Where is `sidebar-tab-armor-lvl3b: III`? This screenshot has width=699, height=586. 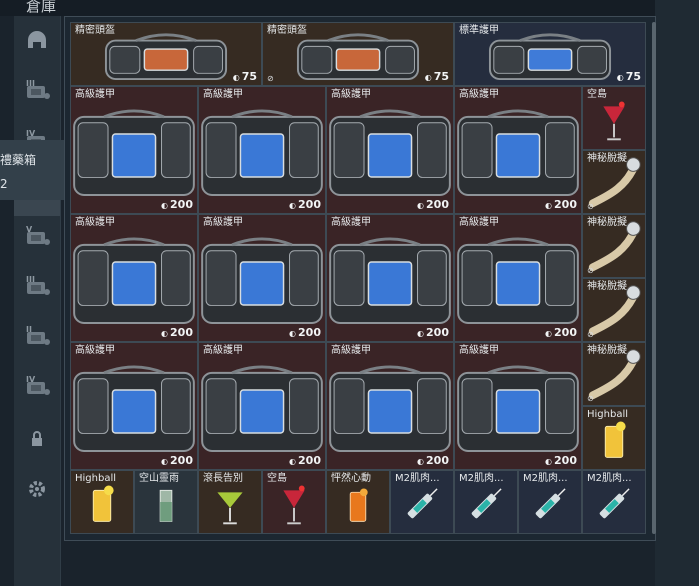 sidebar-tab-armor-lvl3b: III is located at coordinates (37, 289).